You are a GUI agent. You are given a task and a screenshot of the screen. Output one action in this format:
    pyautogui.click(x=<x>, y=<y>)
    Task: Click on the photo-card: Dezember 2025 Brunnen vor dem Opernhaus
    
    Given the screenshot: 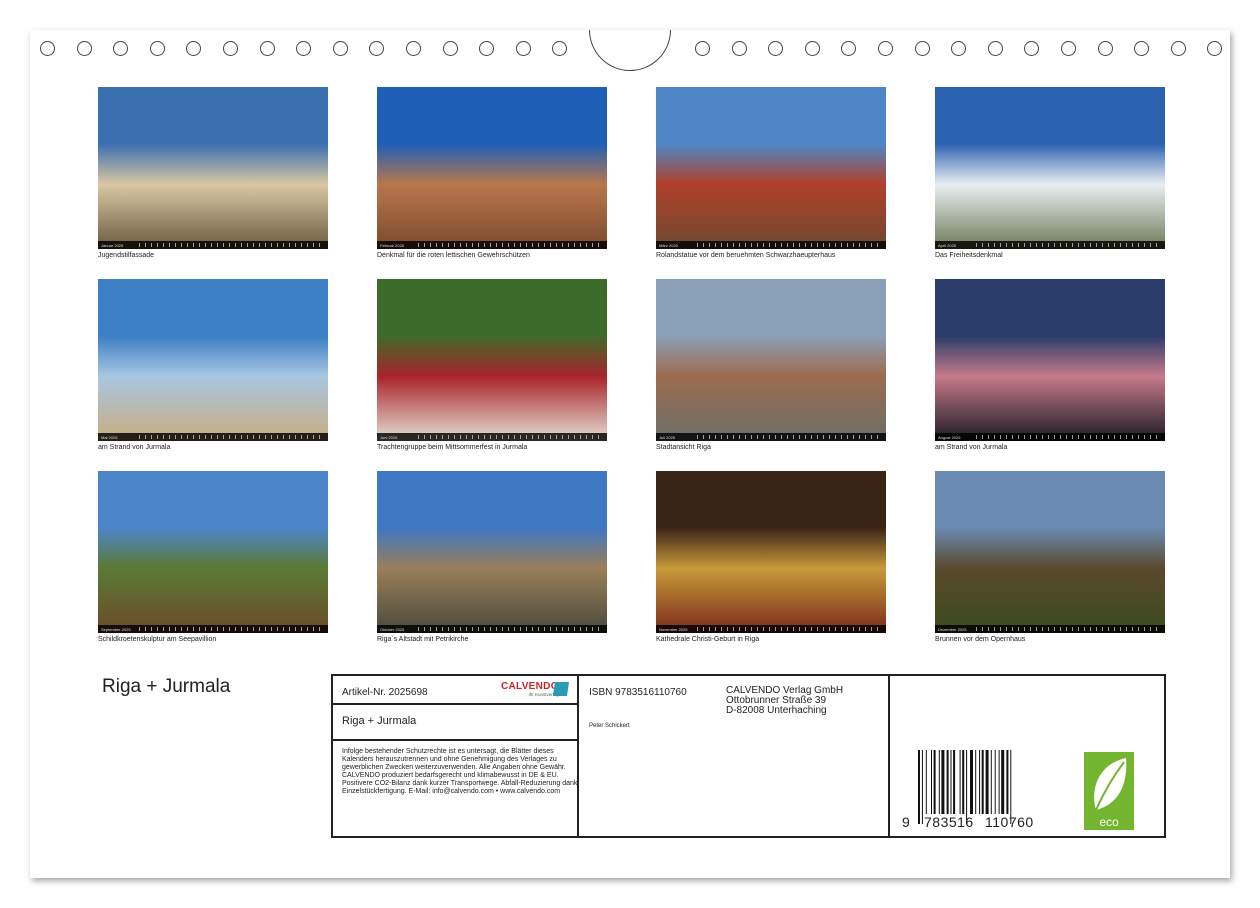 What is the action you would take?
    pyautogui.click(x=1050, y=557)
    